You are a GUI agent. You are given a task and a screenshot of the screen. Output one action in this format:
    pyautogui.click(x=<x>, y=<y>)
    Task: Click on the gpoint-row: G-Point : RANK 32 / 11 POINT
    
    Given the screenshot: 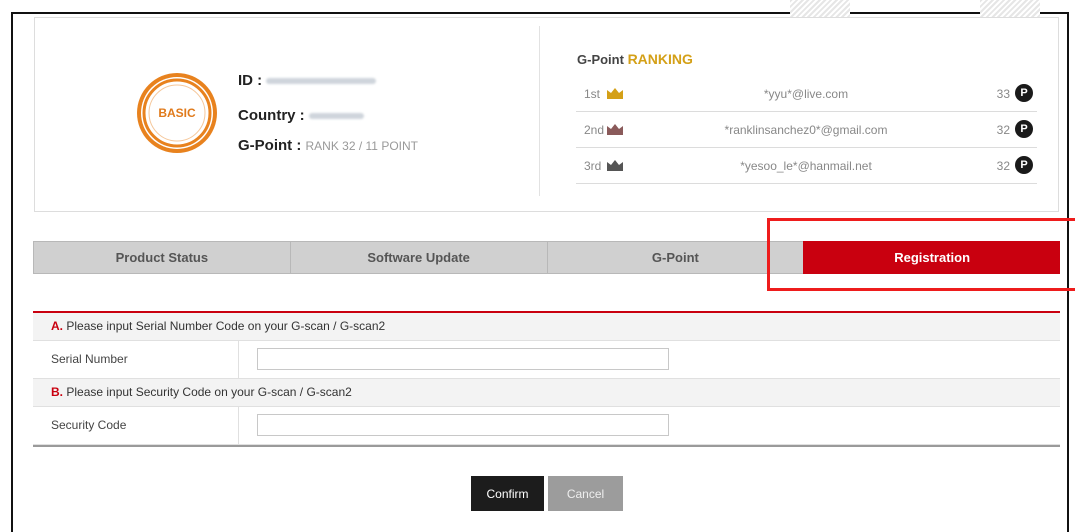 What is the action you would take?
    pyautogui.click(x=328, y=145)
    